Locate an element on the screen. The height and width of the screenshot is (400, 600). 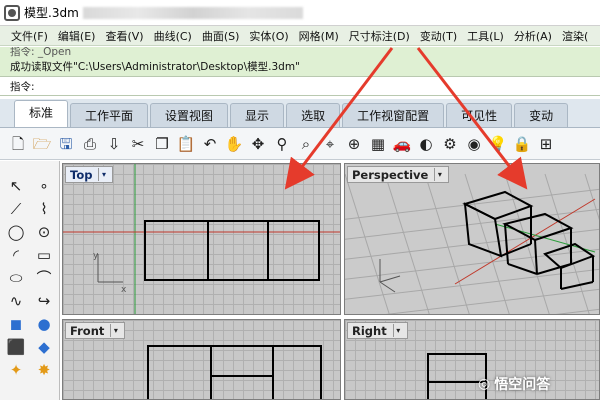
select-arrow-icon: ↖ is located at coordinates (16, 185).